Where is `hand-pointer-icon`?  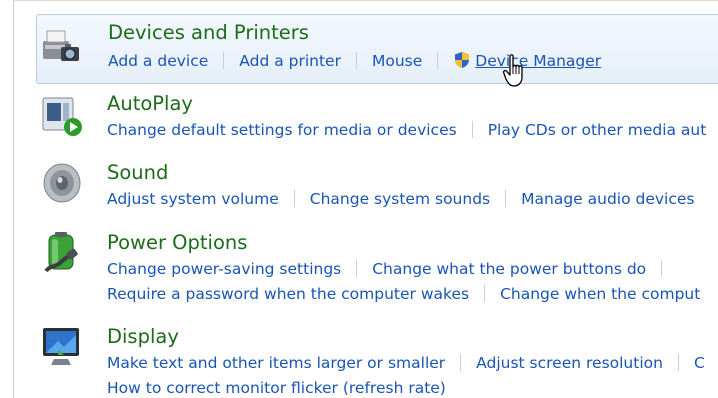 hand-pointer-icon is located at coordinates (513, 70).